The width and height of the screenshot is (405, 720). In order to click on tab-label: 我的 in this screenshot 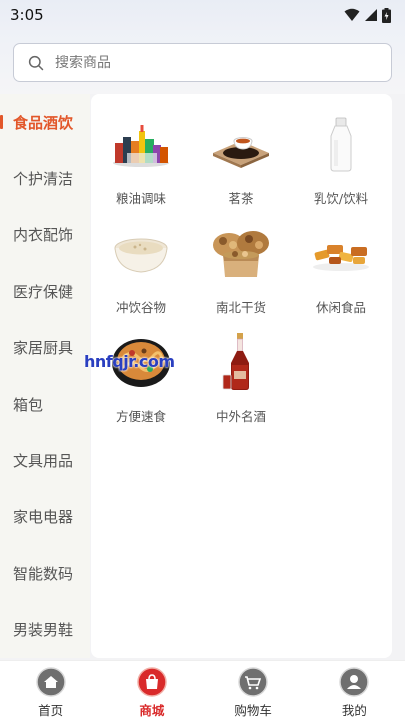, I will do `click(354, 710)`.